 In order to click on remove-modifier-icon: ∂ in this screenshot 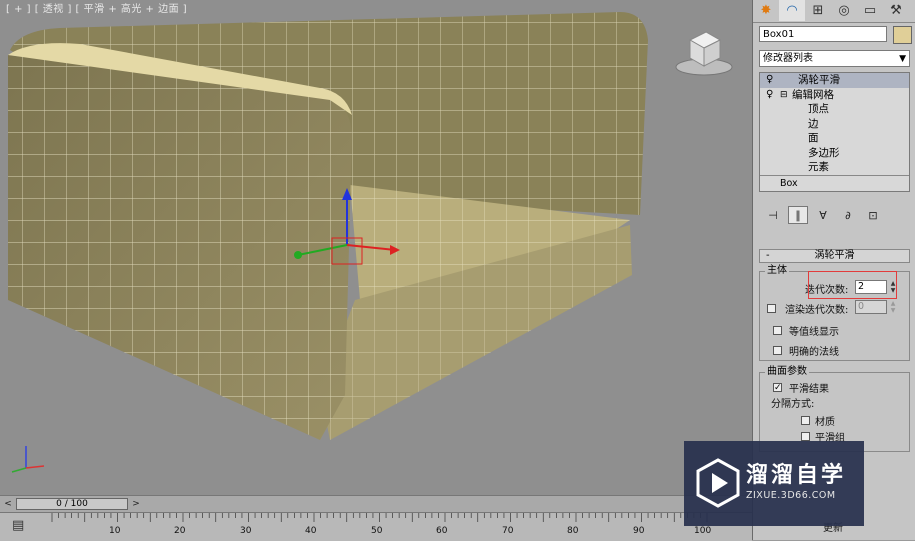, I will do `click(848, 215)`.